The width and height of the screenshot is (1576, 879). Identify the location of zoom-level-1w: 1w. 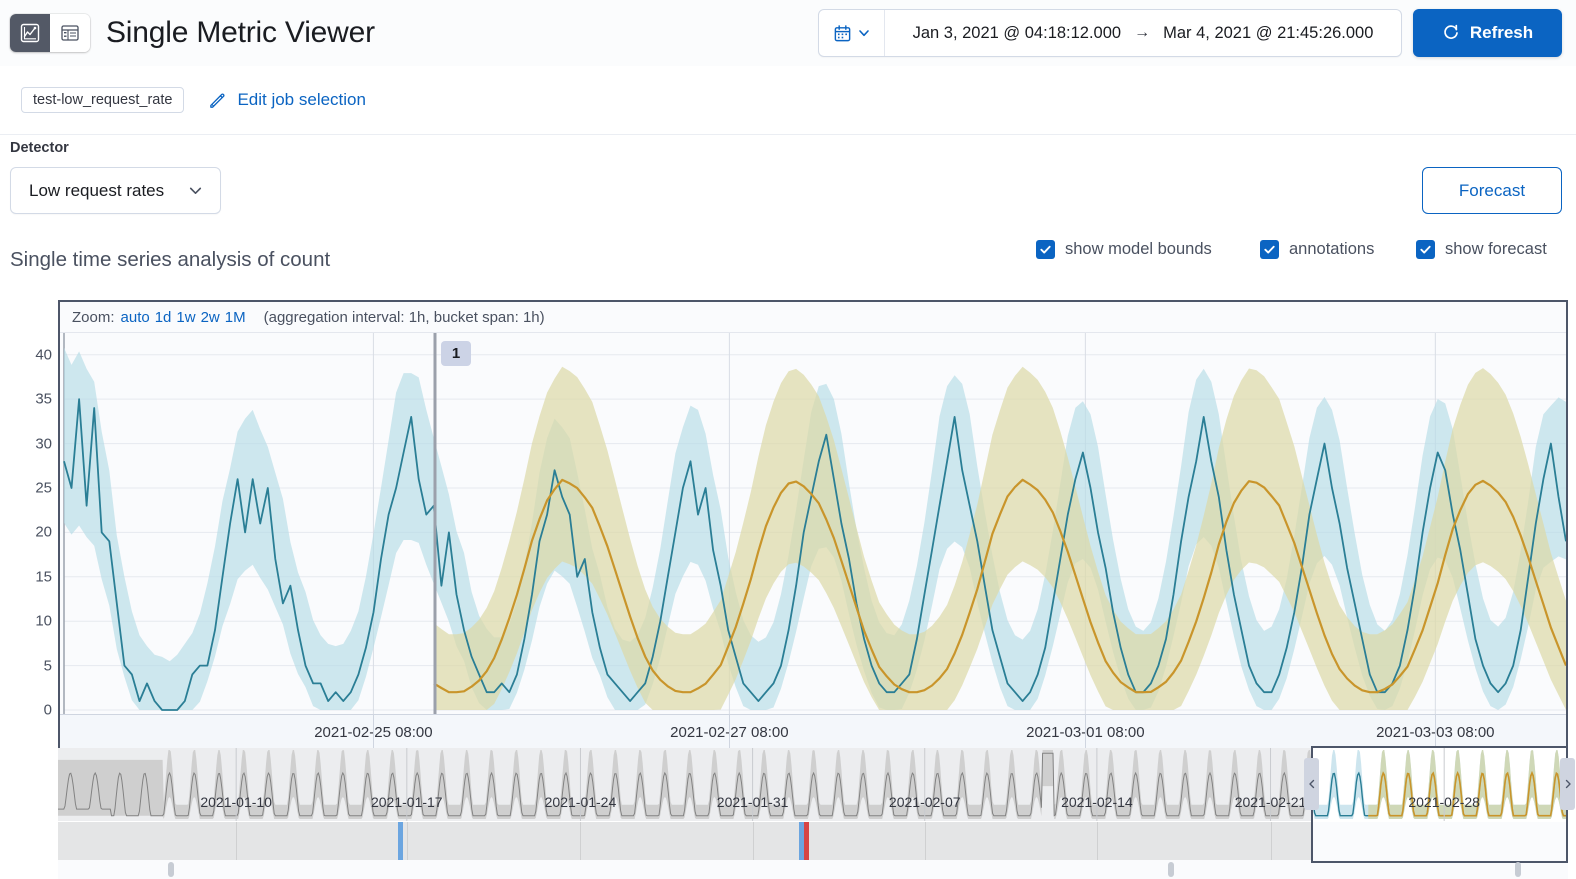
(185, 317).